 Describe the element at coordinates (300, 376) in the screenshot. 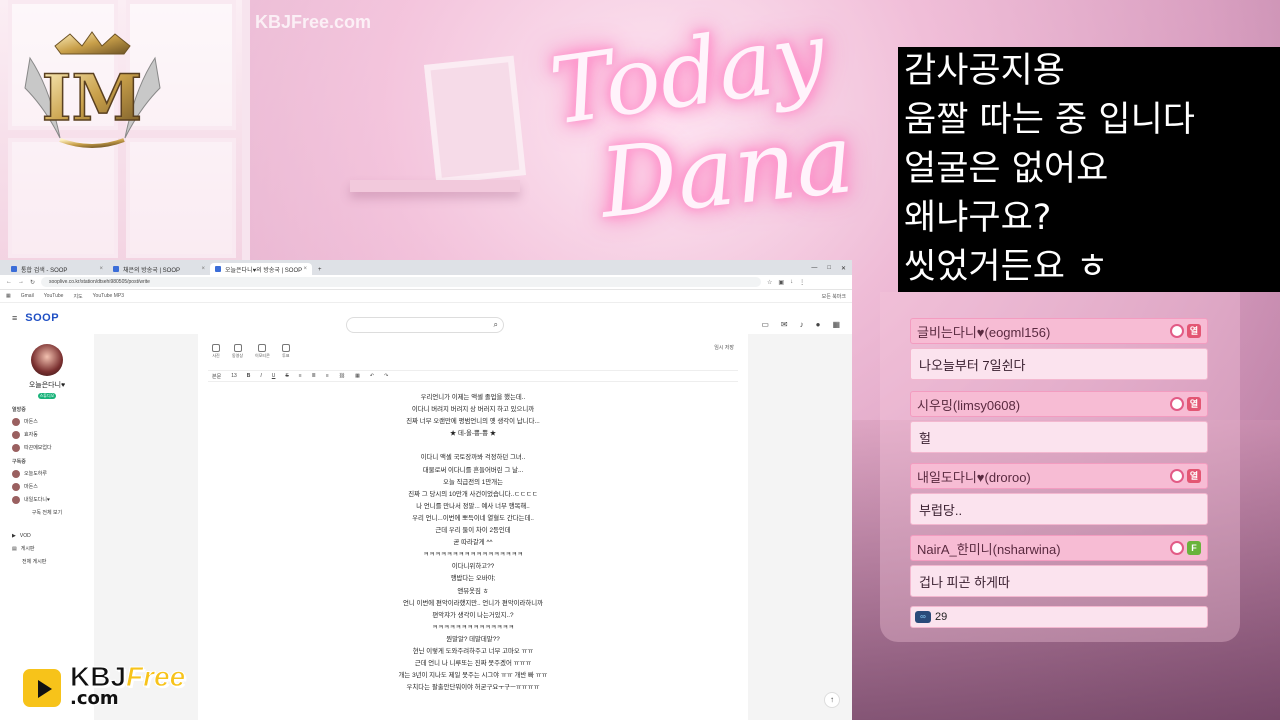

I see `align-left-icon: ≡` at that location.